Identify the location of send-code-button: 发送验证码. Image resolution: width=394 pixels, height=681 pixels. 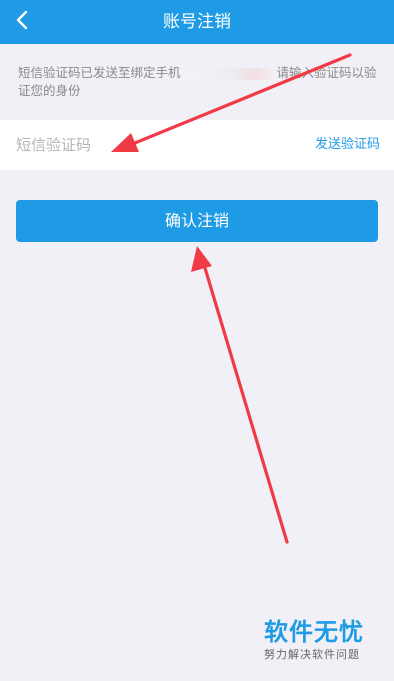
(347, 145).